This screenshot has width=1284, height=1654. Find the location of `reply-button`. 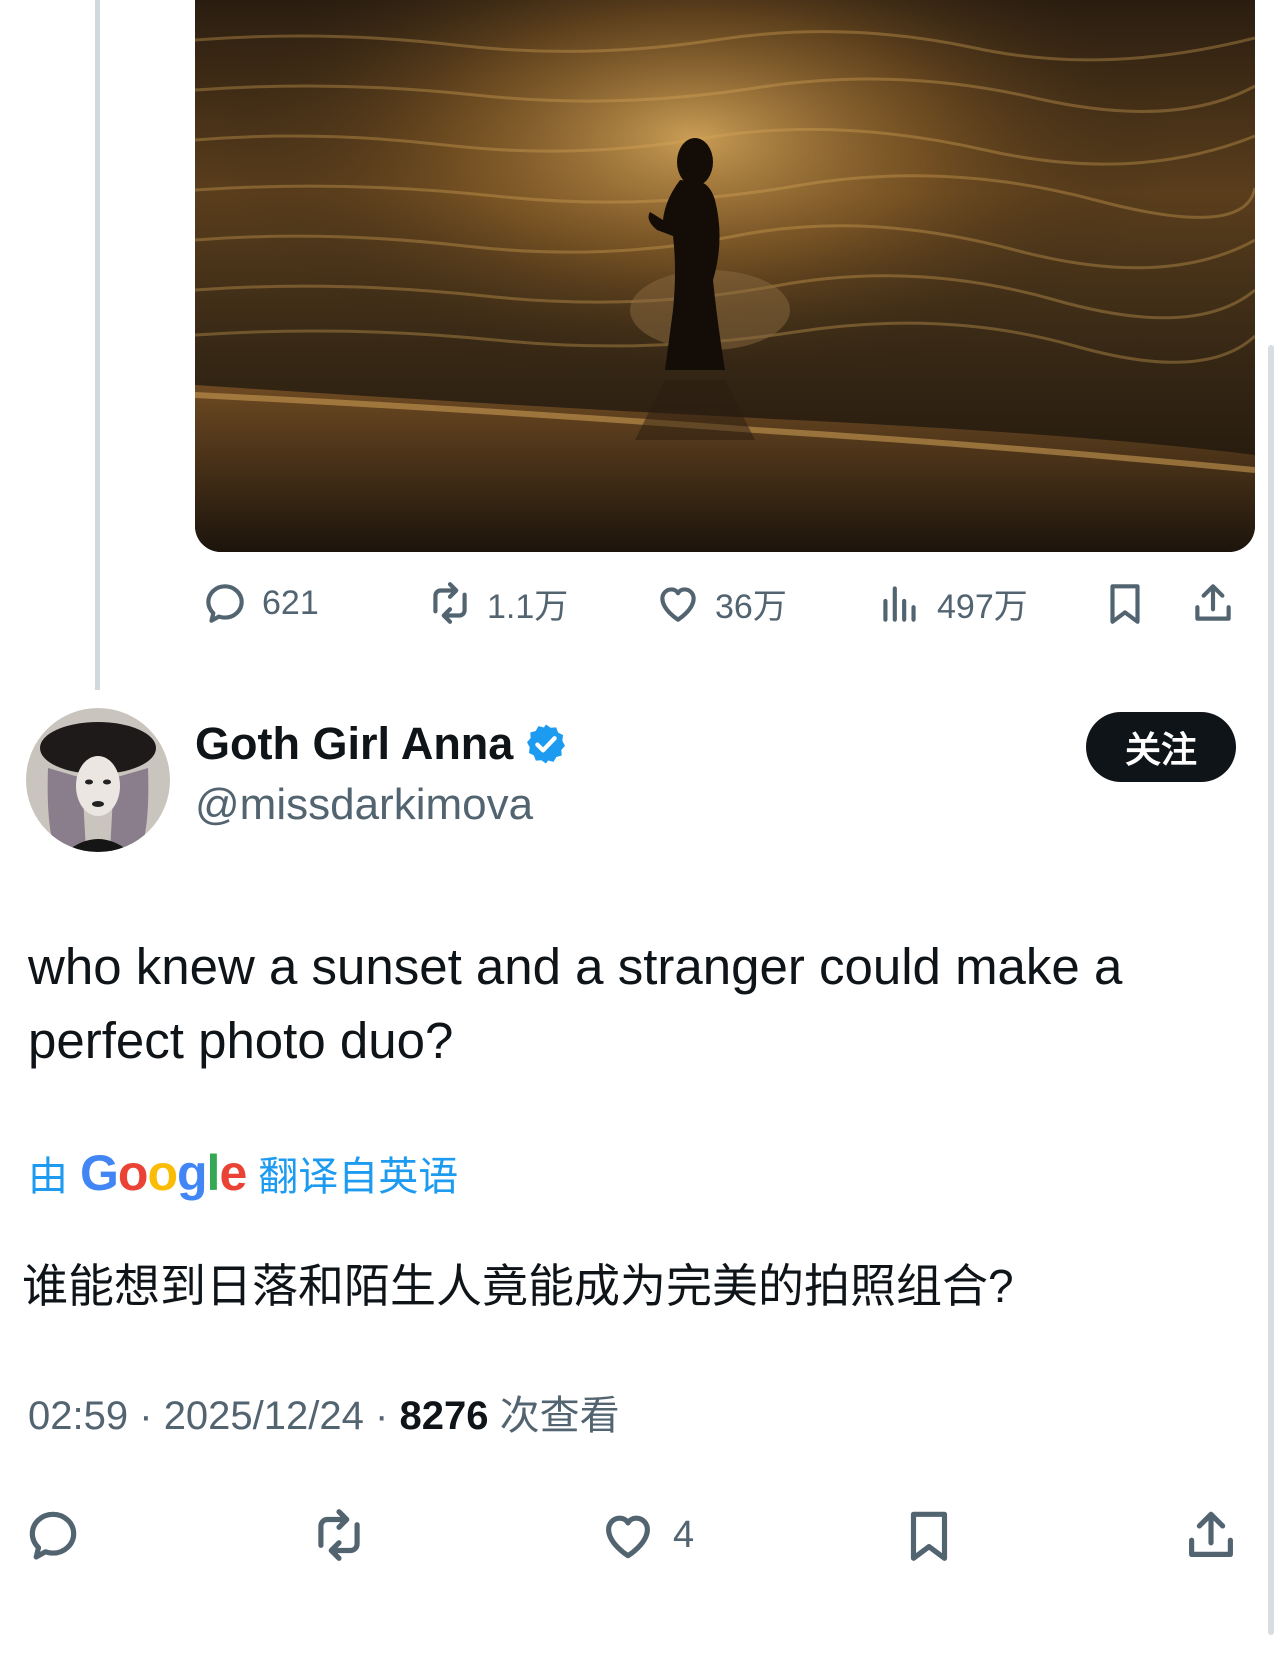

reply-button is located at coordinates (53, 1535).